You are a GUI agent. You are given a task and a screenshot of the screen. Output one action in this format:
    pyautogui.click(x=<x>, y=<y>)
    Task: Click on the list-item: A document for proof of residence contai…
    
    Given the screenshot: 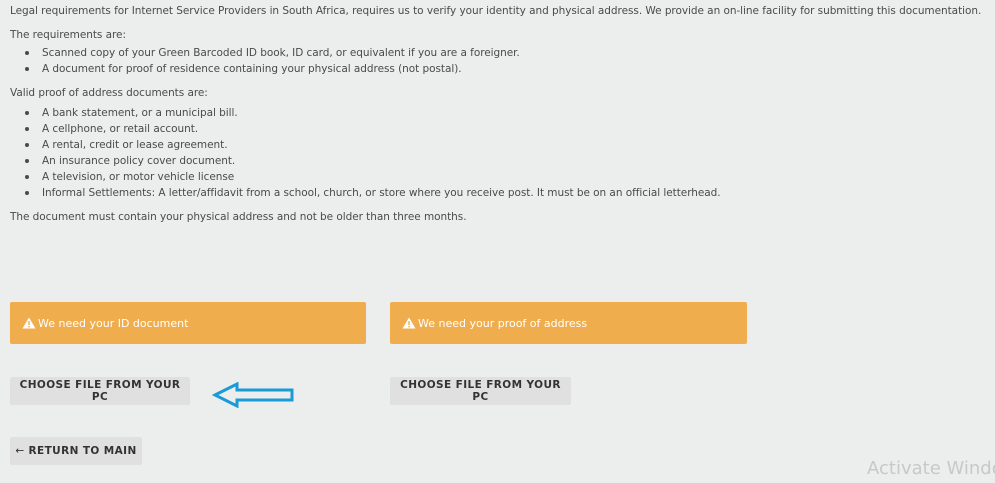 What is the action you would take?
    pyautogui.click(x=507, y=69)
    